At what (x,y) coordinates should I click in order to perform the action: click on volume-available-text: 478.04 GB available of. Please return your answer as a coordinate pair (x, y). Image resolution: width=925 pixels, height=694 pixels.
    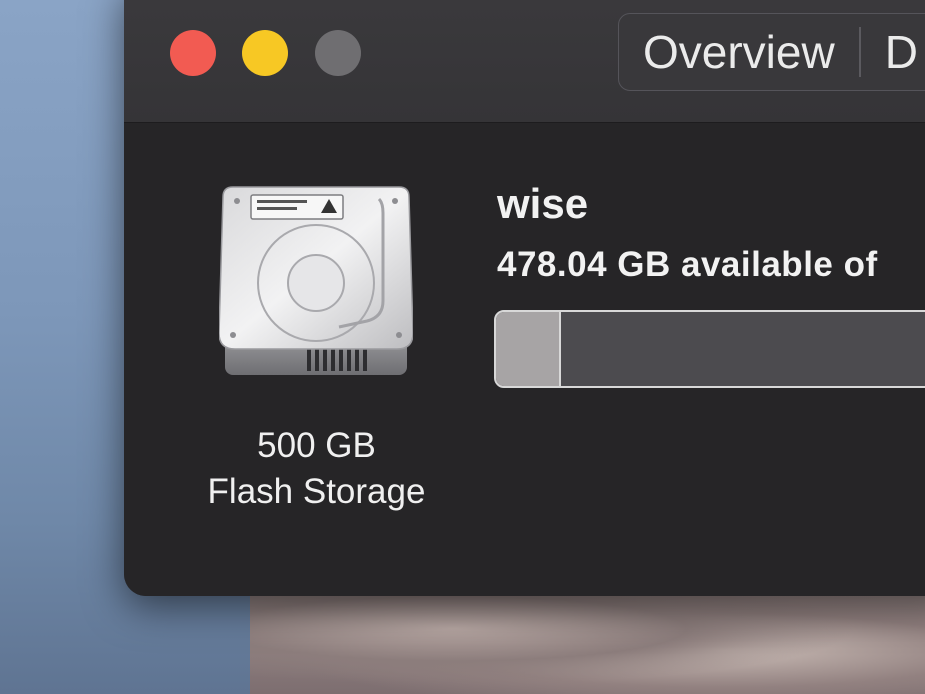
    Looking at the image, I should click on (687, 264).